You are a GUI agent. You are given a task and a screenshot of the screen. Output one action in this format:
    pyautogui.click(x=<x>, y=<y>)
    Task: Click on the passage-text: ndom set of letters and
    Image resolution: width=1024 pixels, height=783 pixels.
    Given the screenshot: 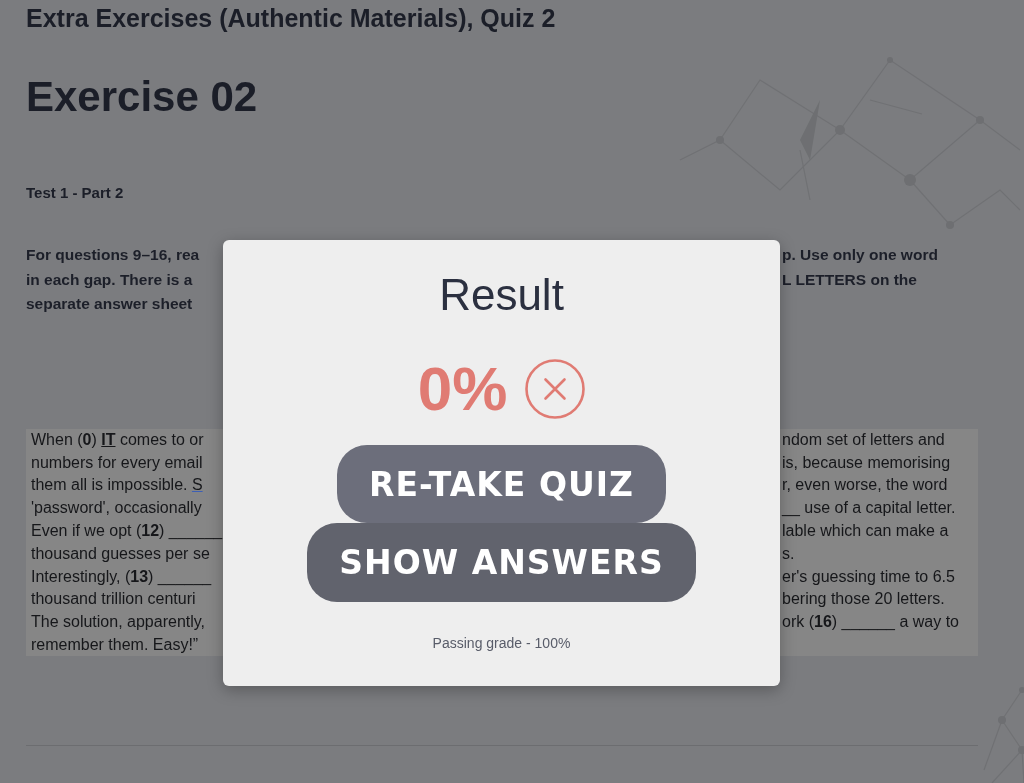 What is the action you would take?
    pyautogui.click(x=863, y=439)
    